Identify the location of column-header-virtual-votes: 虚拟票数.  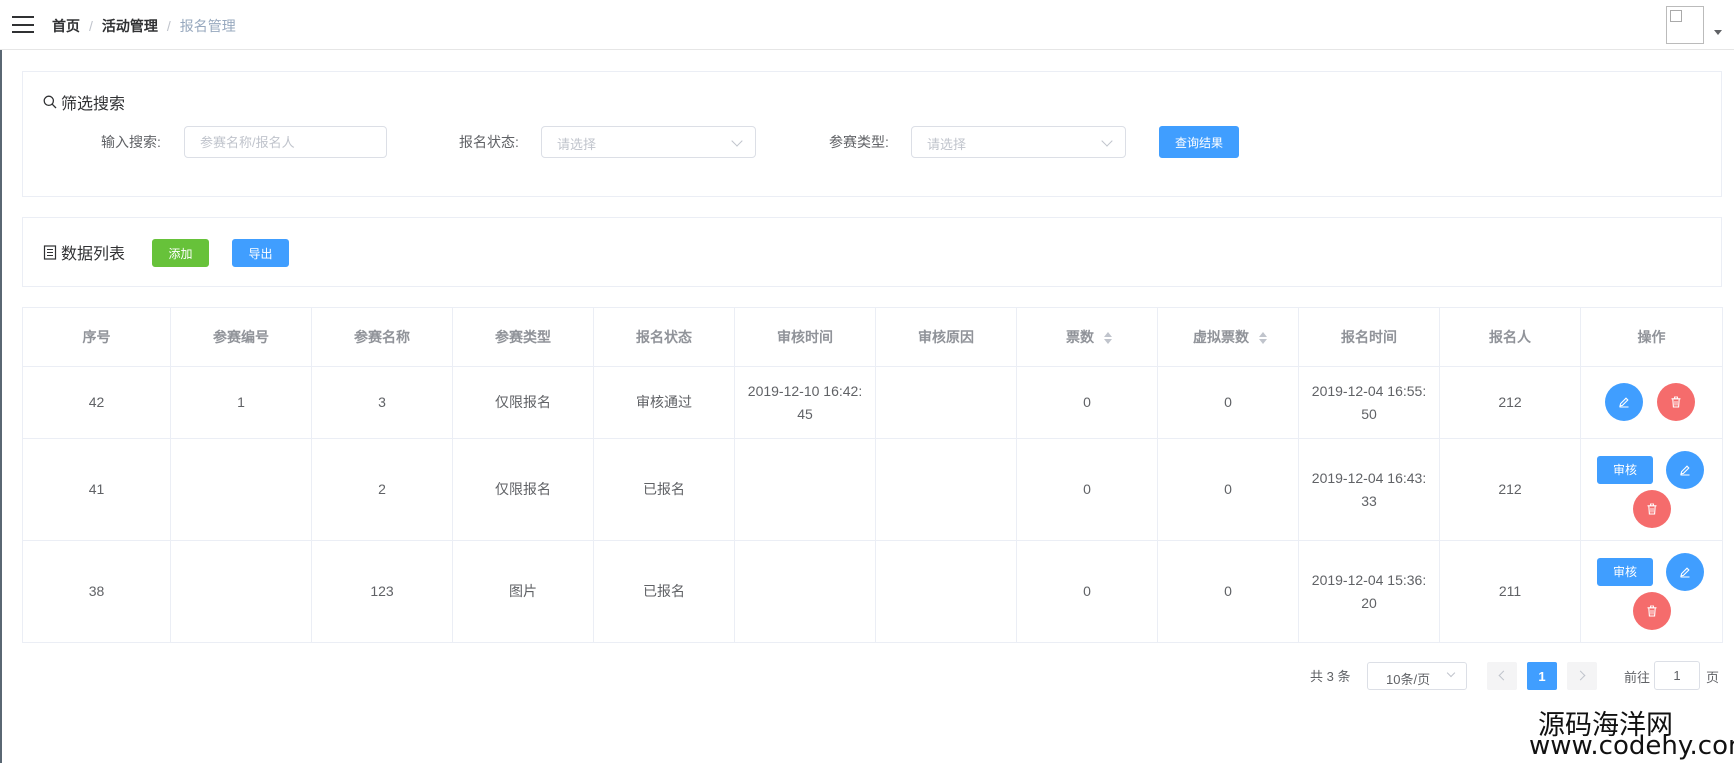
(1228, 337).